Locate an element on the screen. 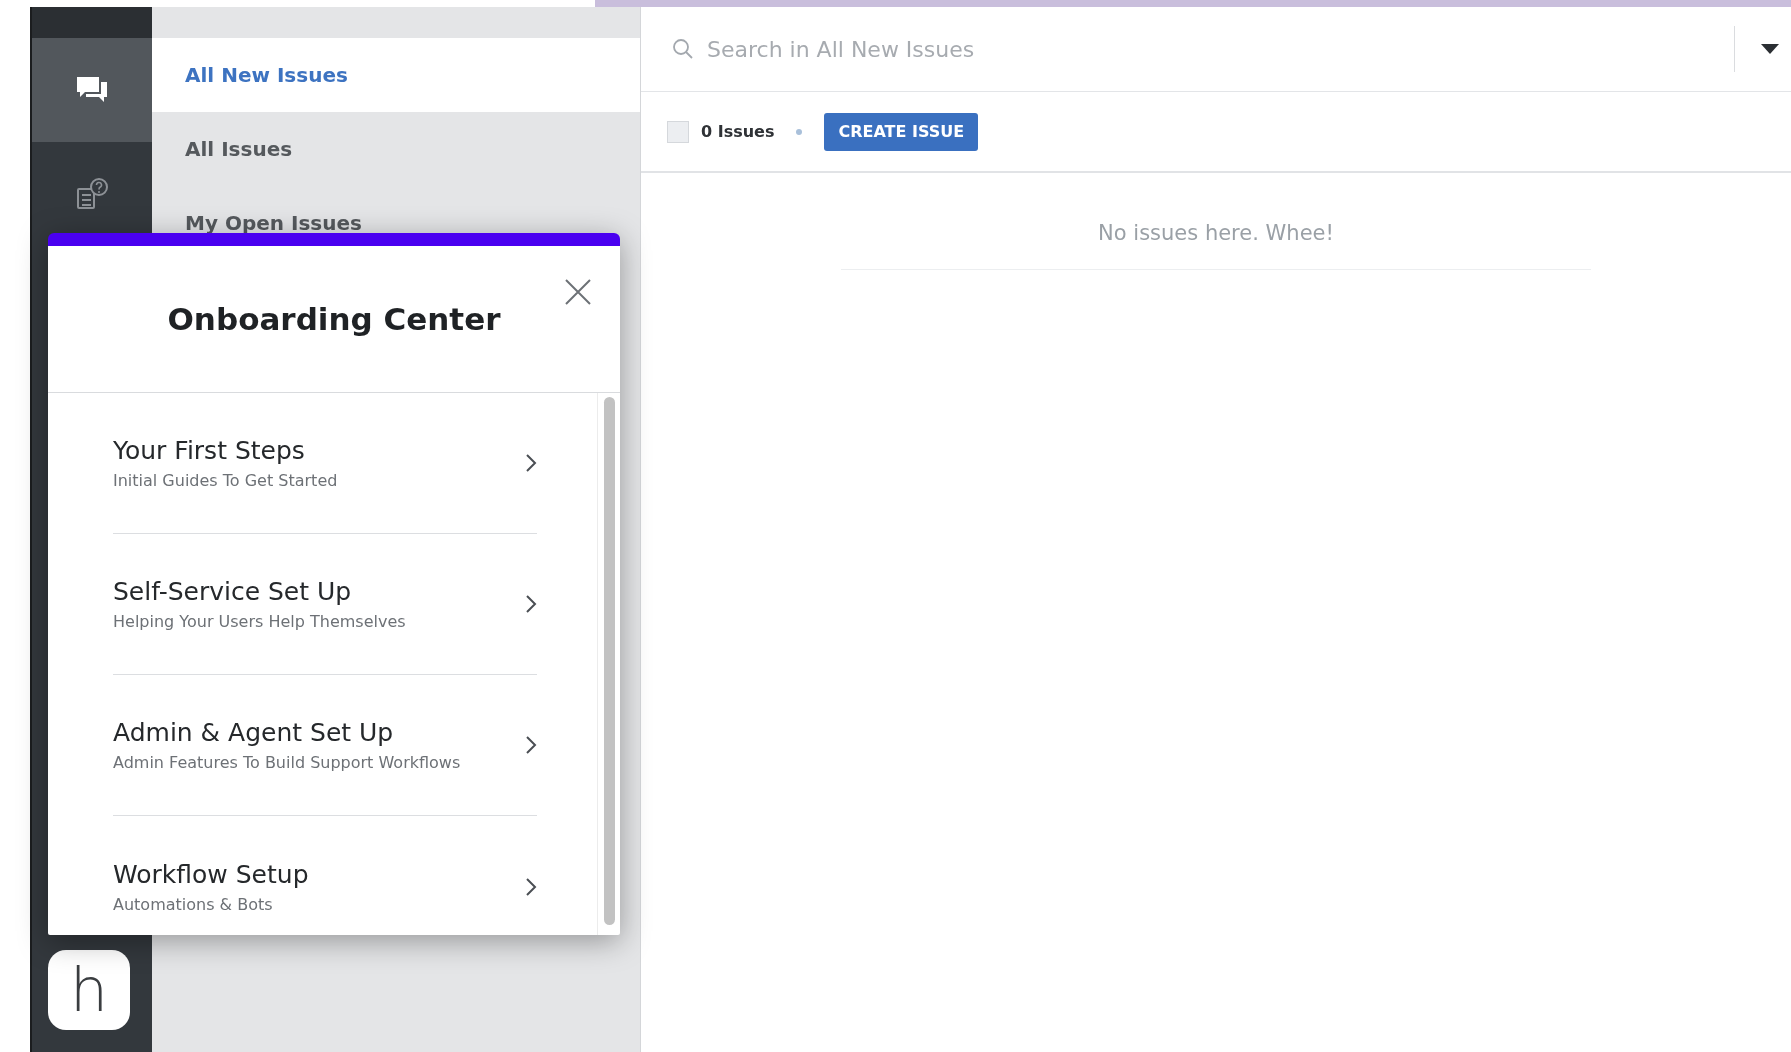 The height and width of the screenshot is (1052, 1791). separator-dot is located at coordinates (799, 131).